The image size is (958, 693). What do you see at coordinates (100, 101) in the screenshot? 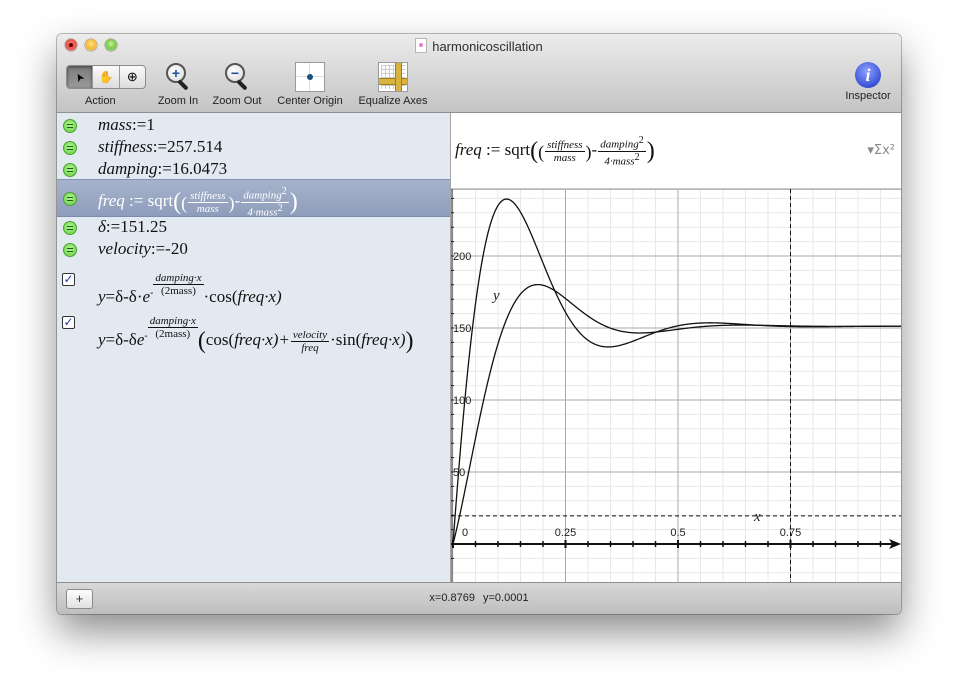
I see `action-label: Action` at bounding box center [100, 101].